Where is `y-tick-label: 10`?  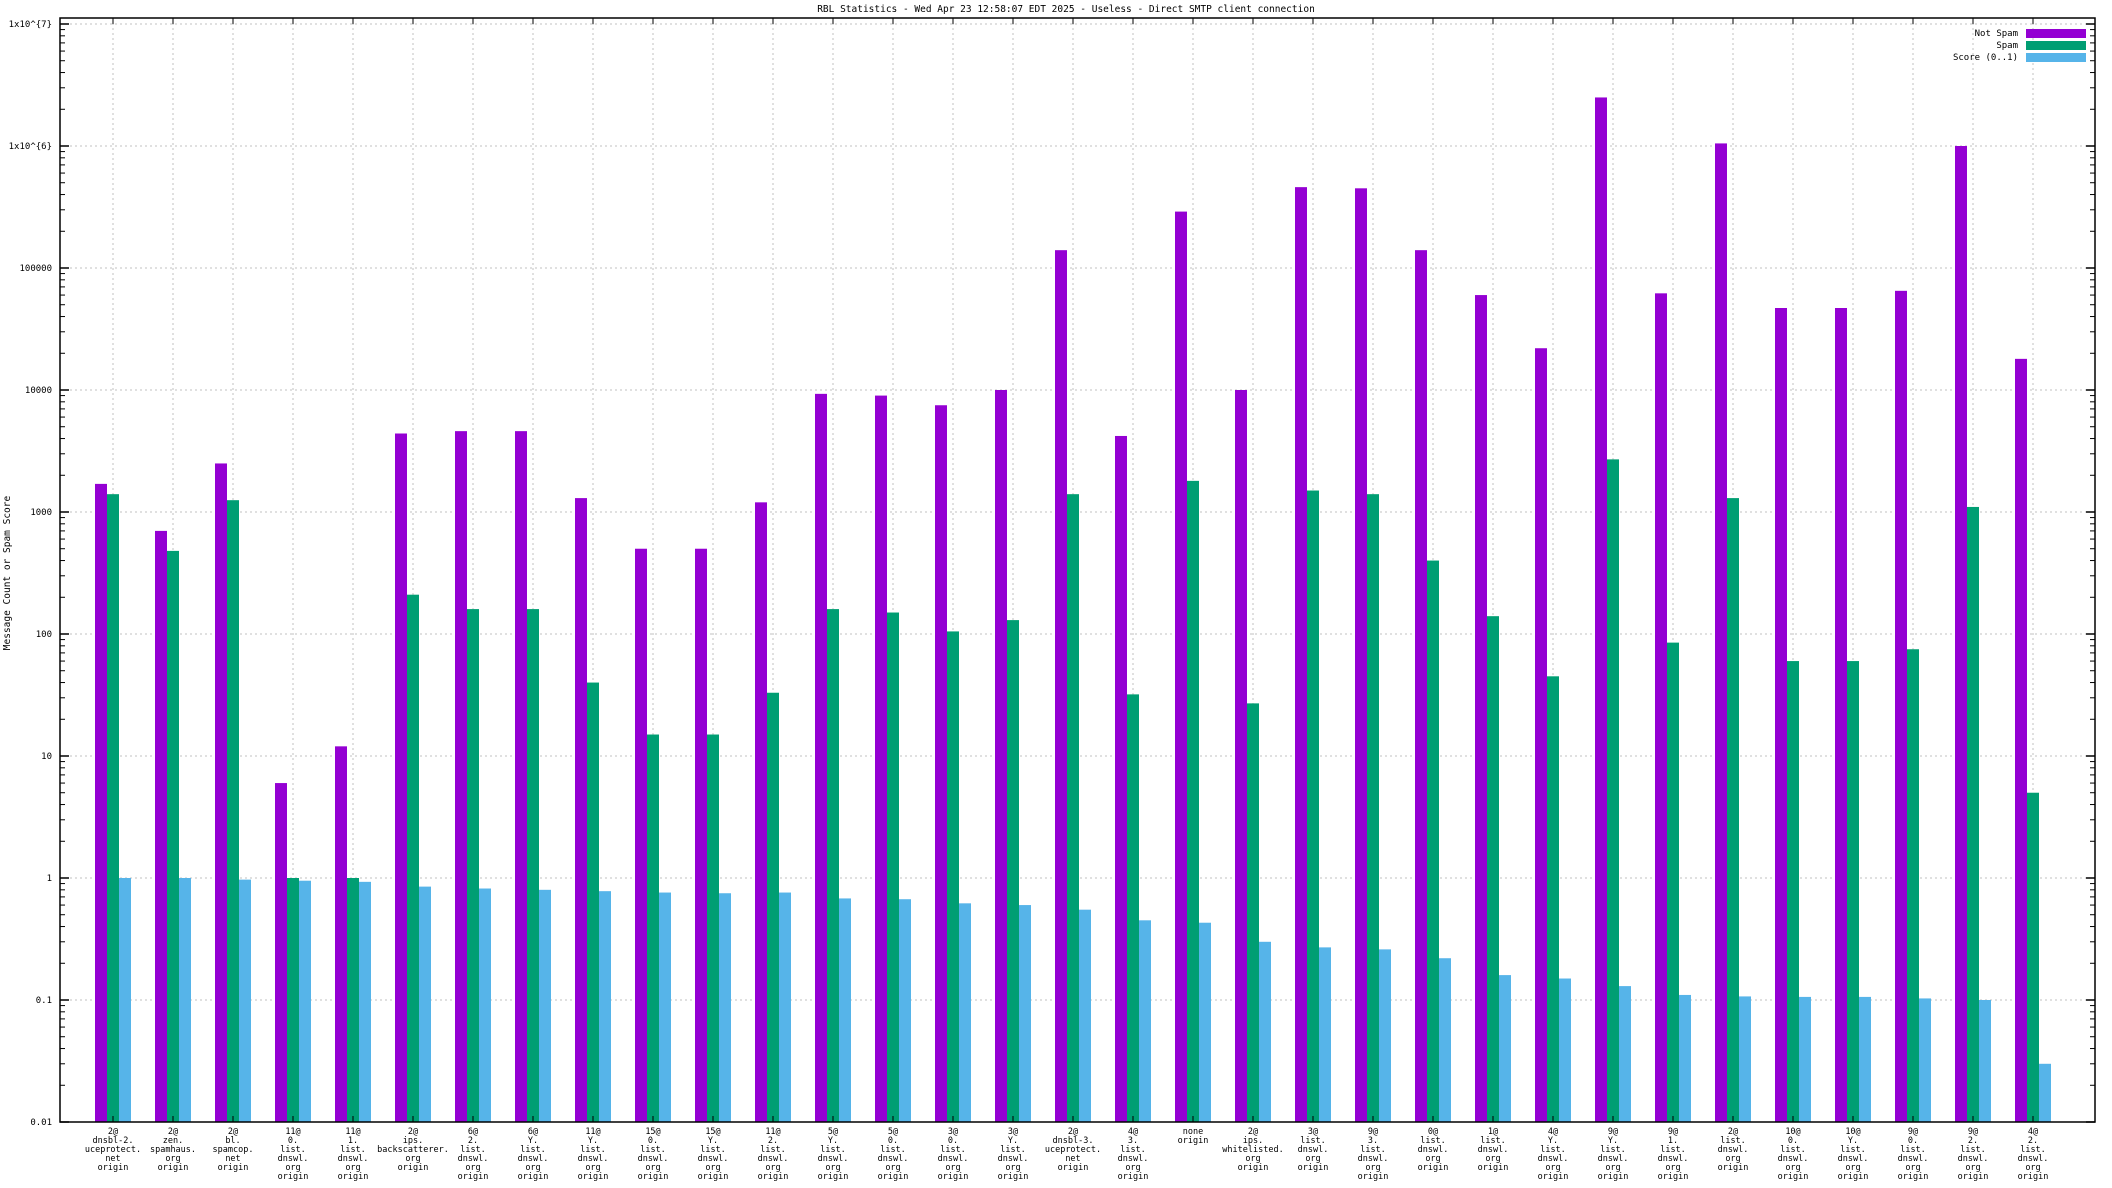 y-tick-label: 10 is located at coordinates (46, 757).